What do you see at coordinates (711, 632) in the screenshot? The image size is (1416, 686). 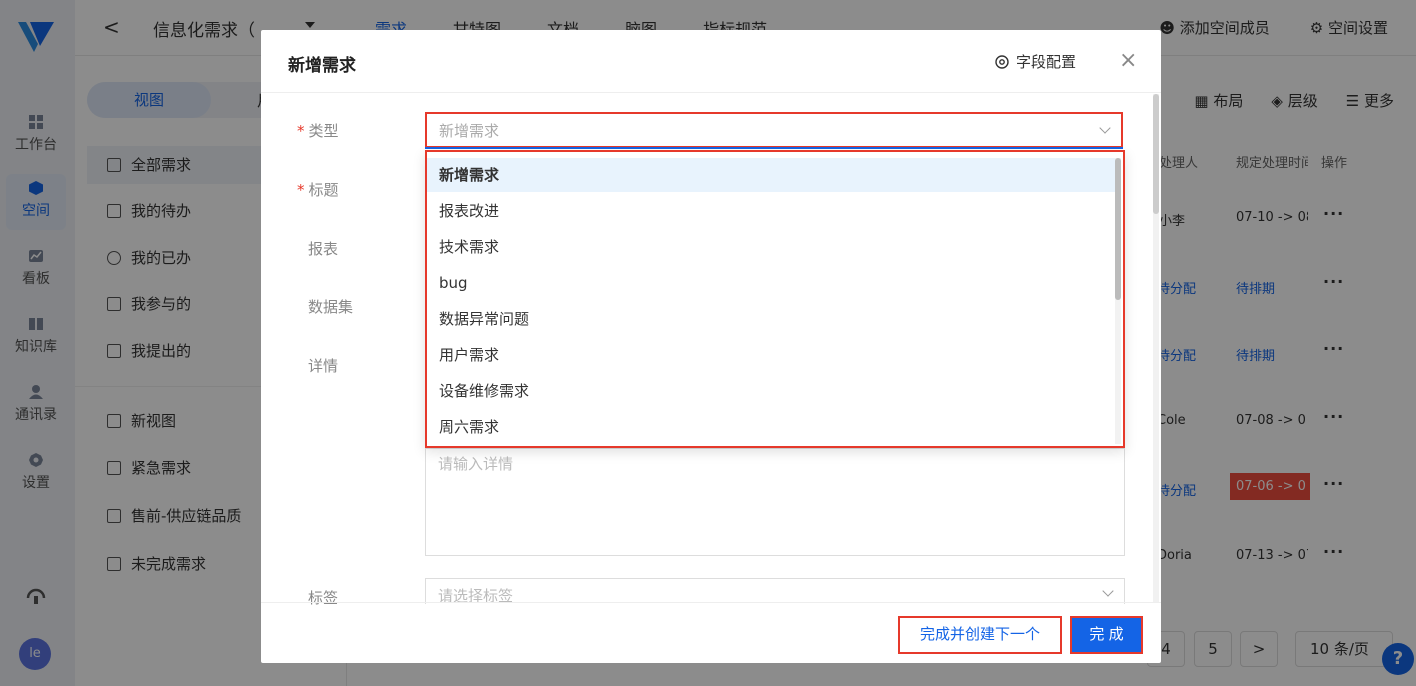 I see `modal-footer: 完成并创建下一个 完 成` at bounding box center [711, 632].